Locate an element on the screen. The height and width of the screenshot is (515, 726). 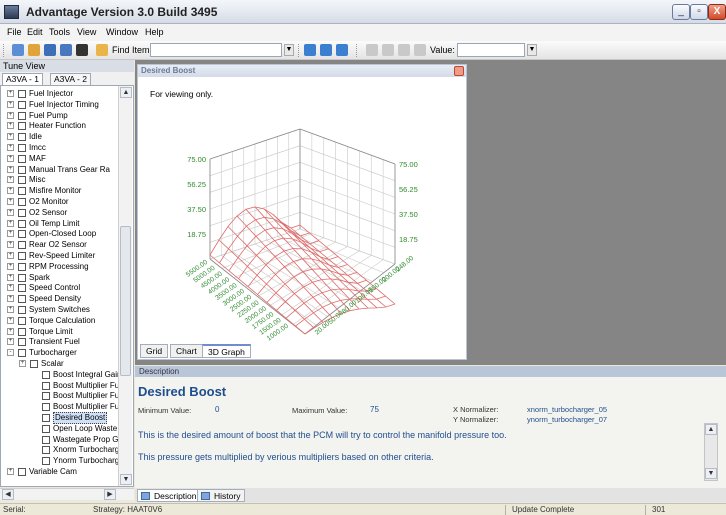
tab-3d-graph: 3D Graph is located at coordinates (226, 351).